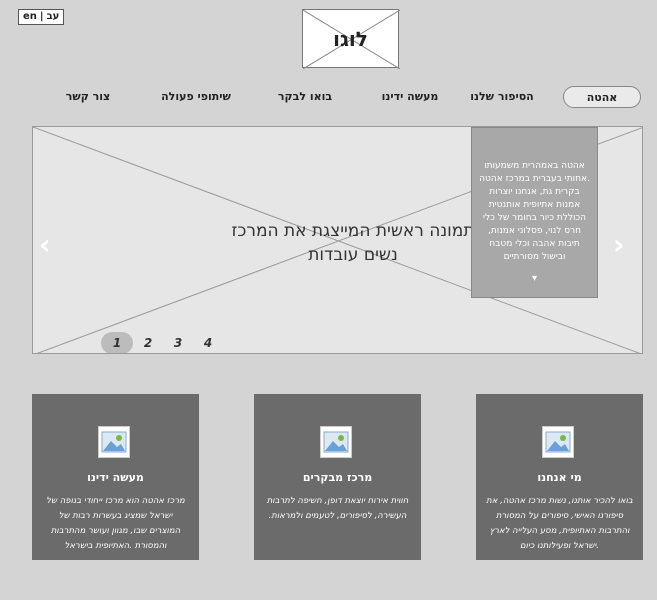 The width and height of the screenshot is (657, 600). I want to click on page-dot-1: 1, so click(117, 342).